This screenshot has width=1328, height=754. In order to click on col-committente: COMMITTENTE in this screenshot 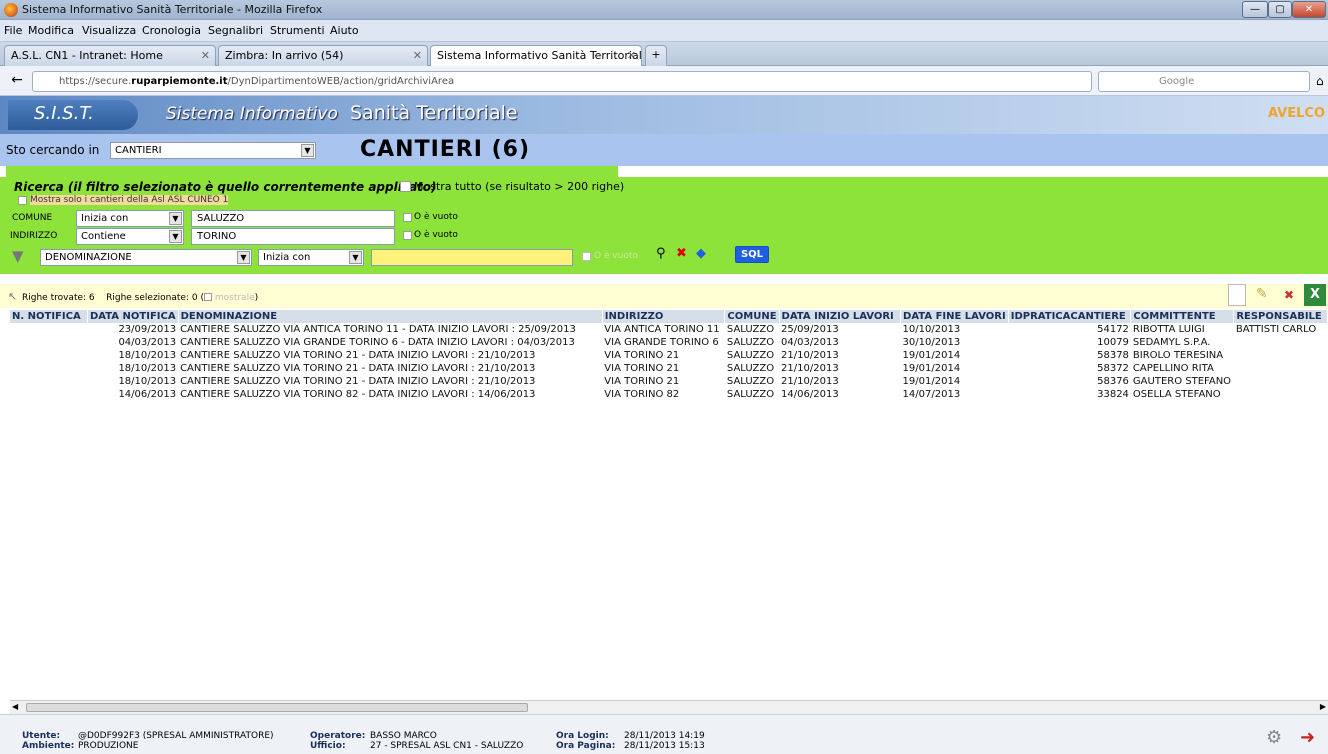, I will do `click(1182, 316)`.